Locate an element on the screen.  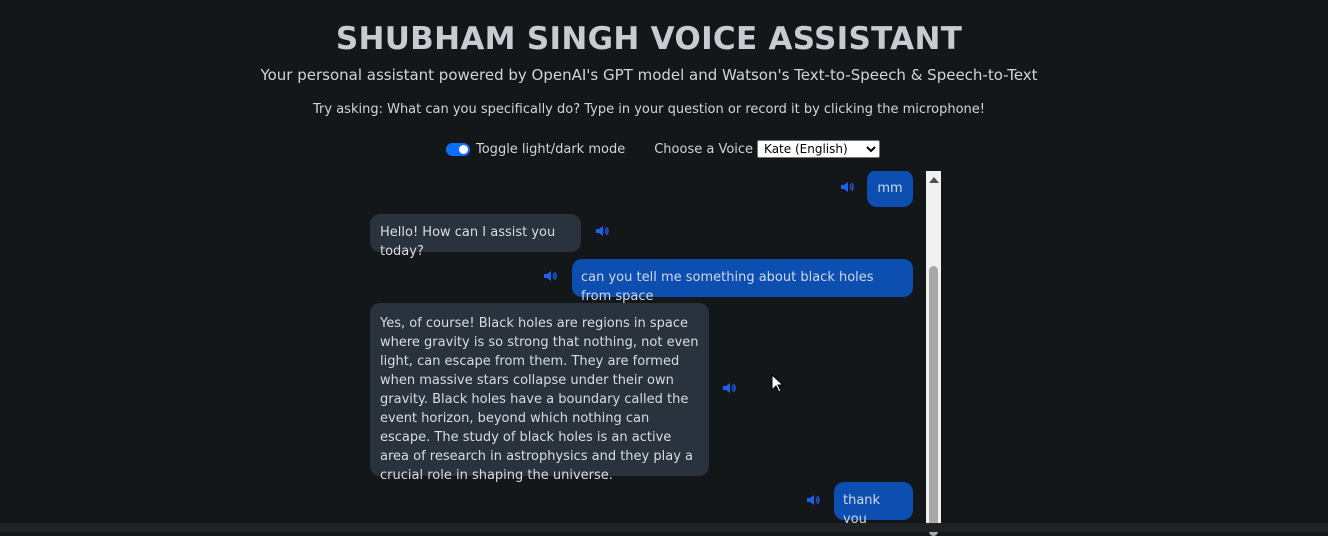
mouse-pointer-icon is located at coordinates (778, 383).